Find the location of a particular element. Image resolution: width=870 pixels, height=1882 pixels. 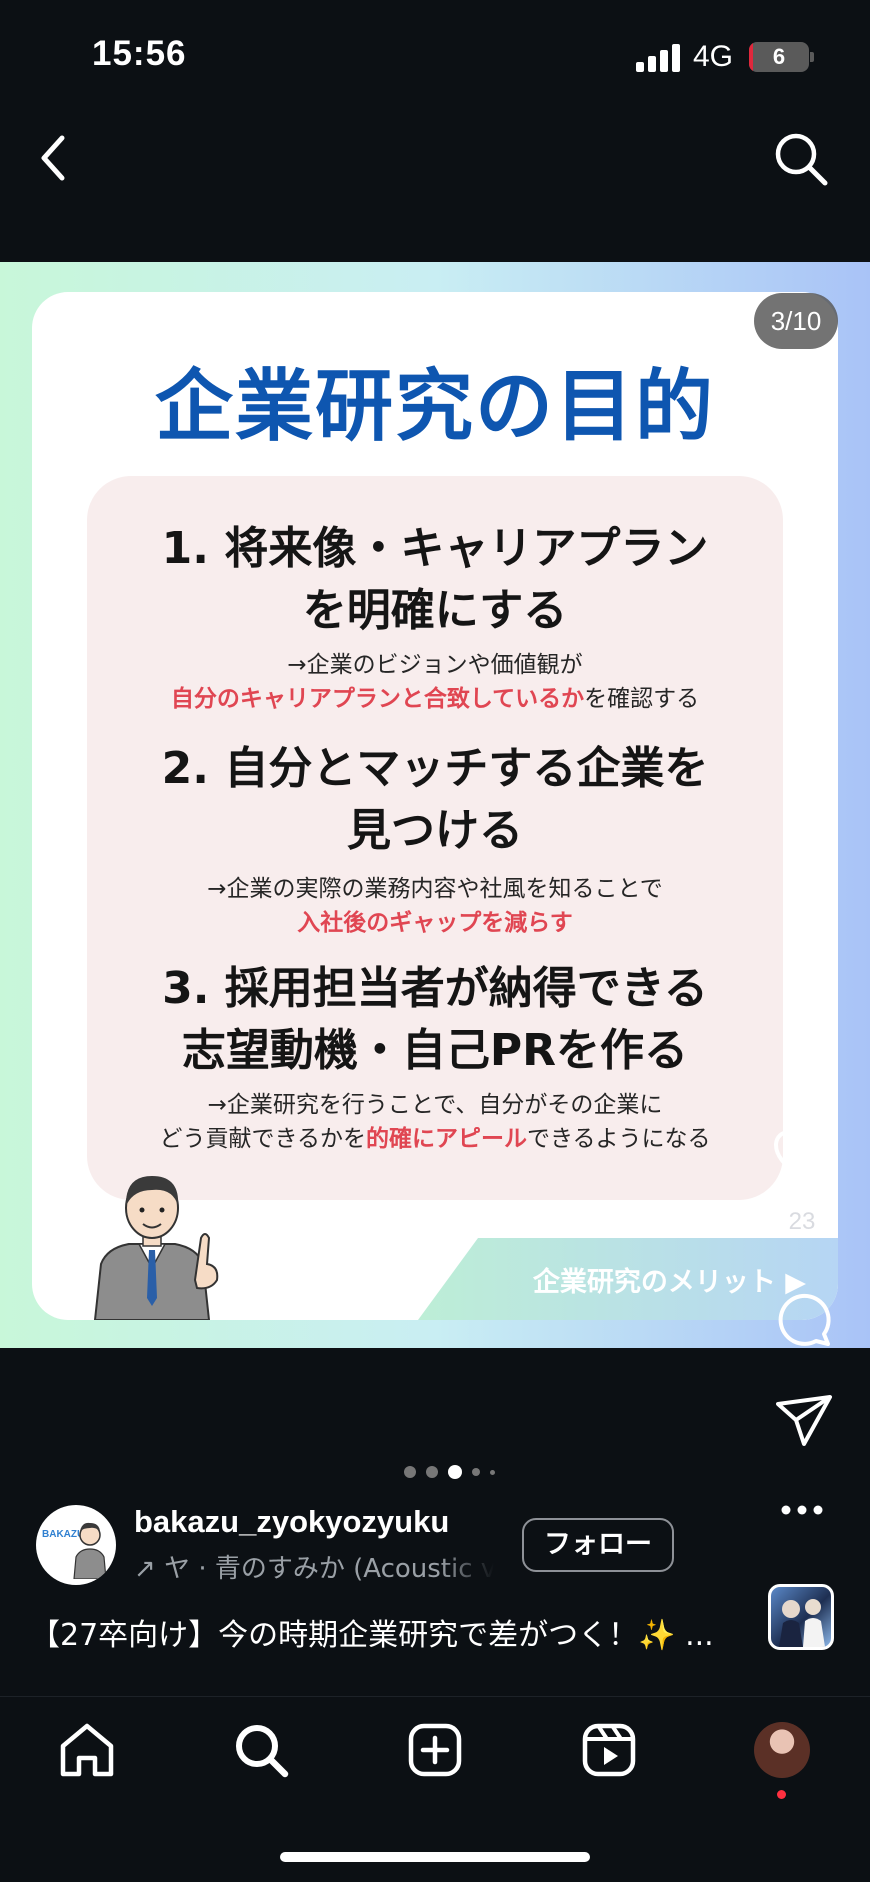

item-desc-line: どう貢献できるかを的確にアピールできるようになる is located at coordinates (435, 1139).